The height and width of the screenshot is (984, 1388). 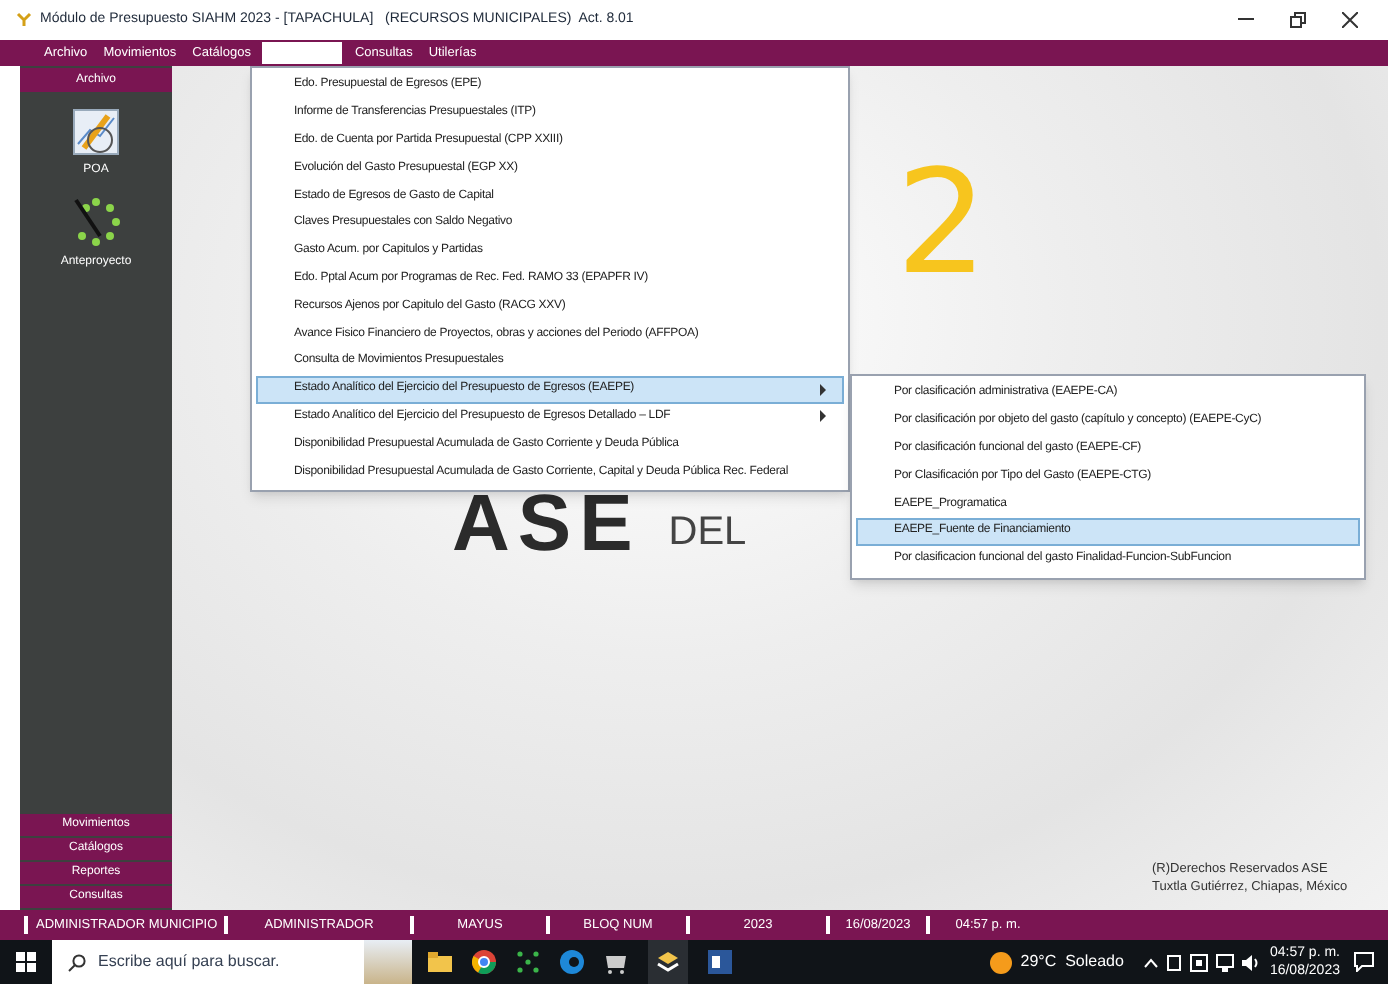 I want to click on store-icon, so click(x=616, y=962).